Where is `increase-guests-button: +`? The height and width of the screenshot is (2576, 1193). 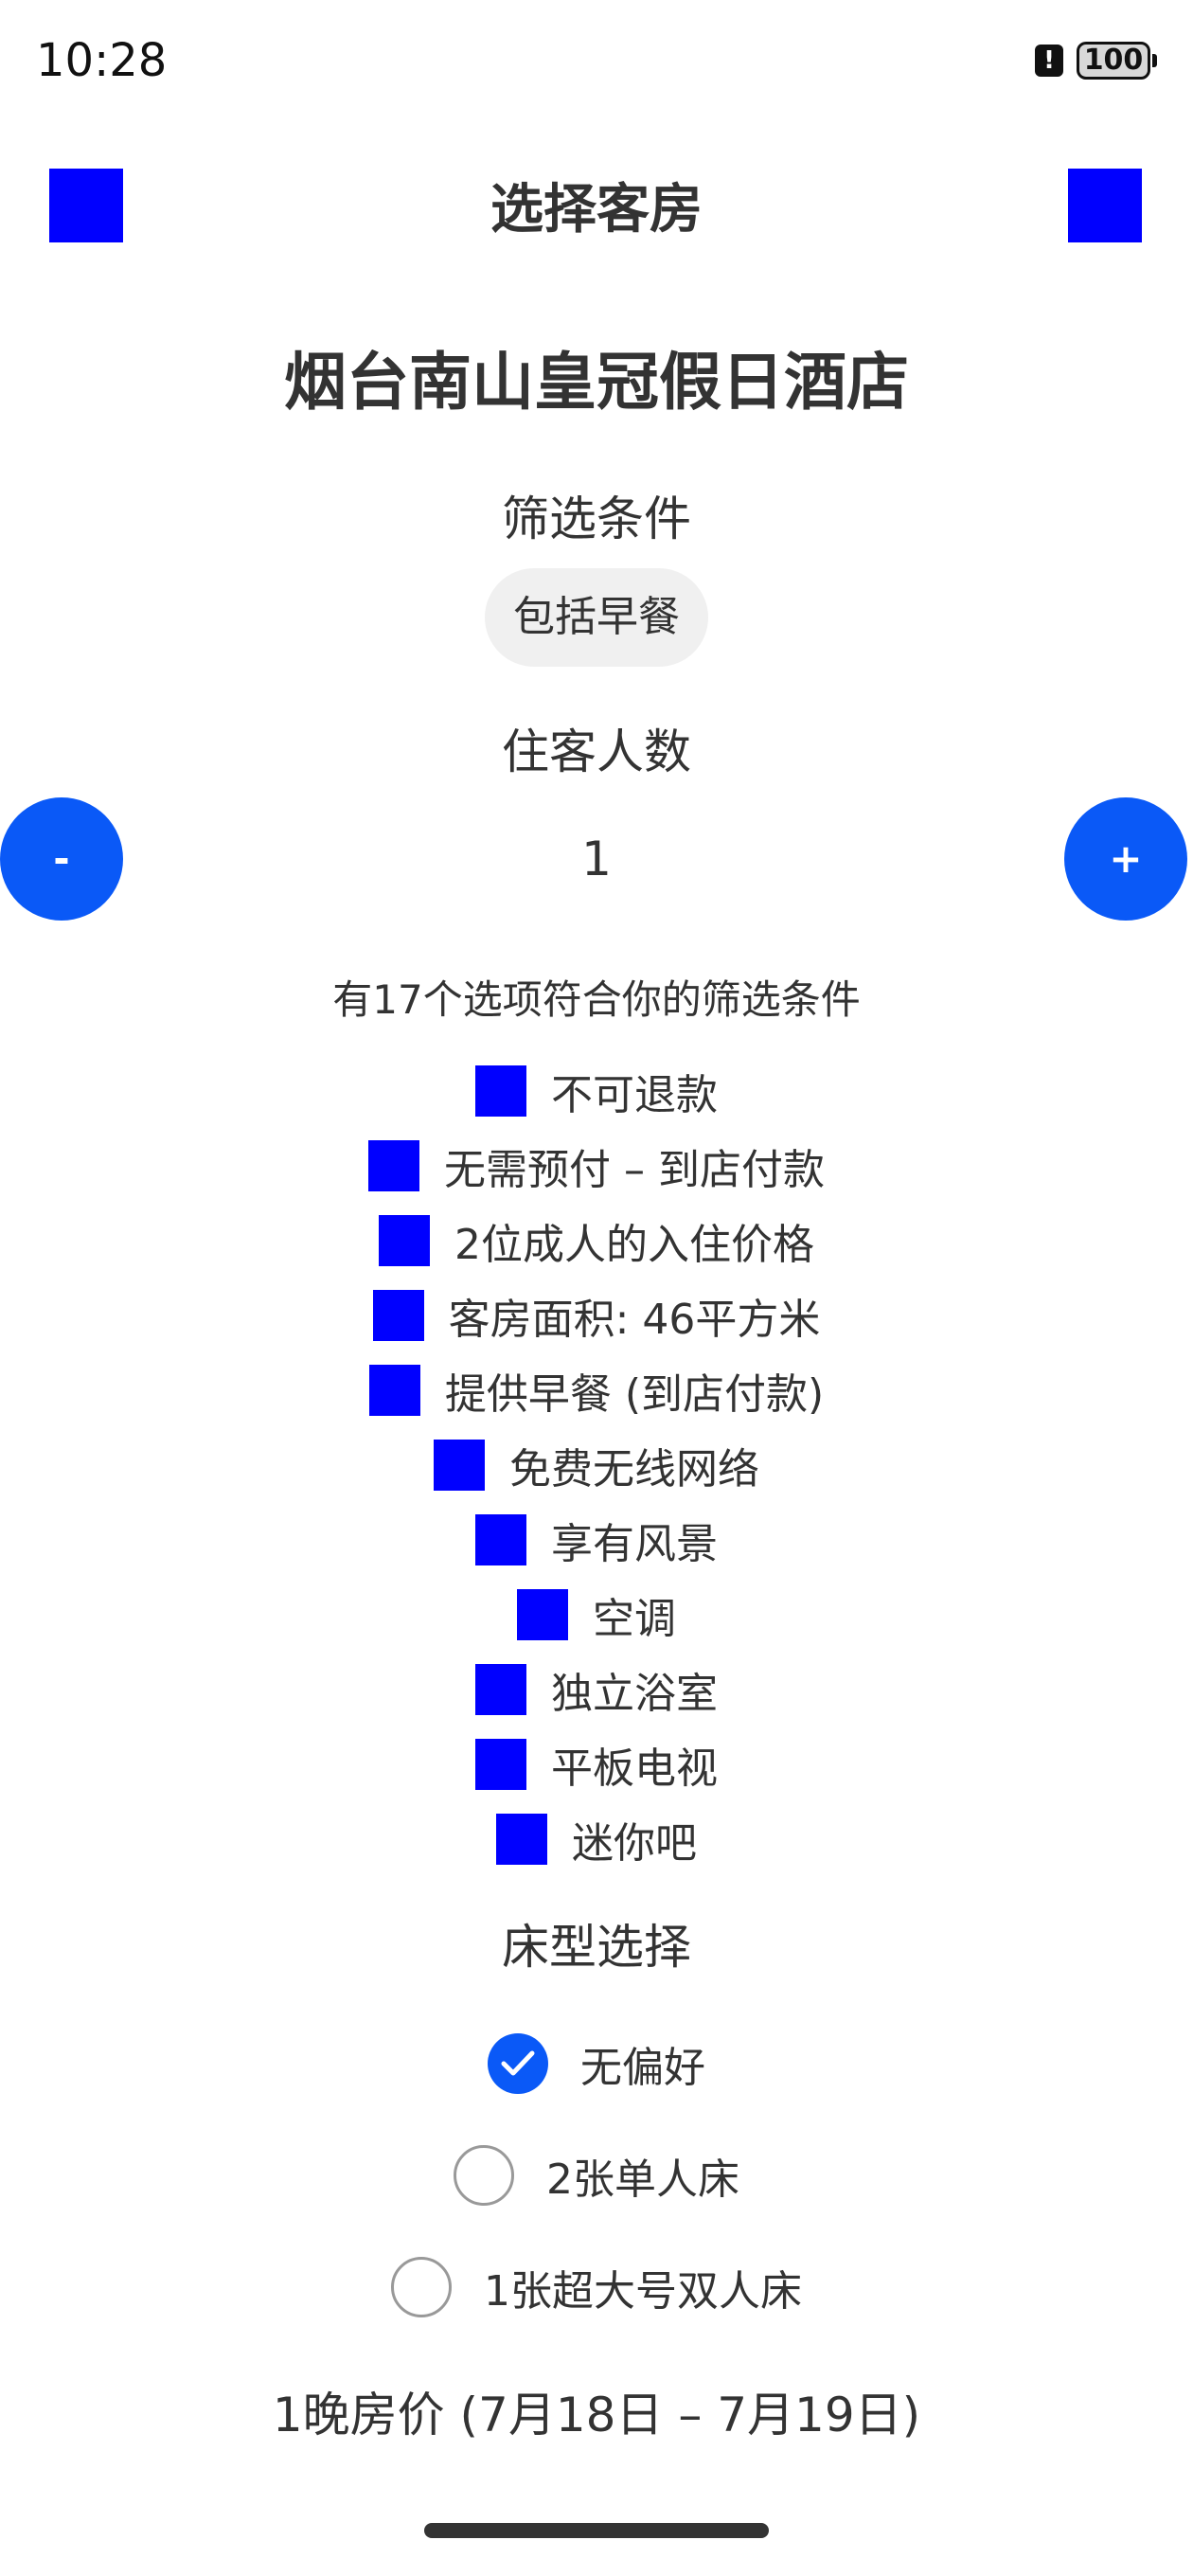 increase-guests-button: + is located at coordinates (1125, 859).